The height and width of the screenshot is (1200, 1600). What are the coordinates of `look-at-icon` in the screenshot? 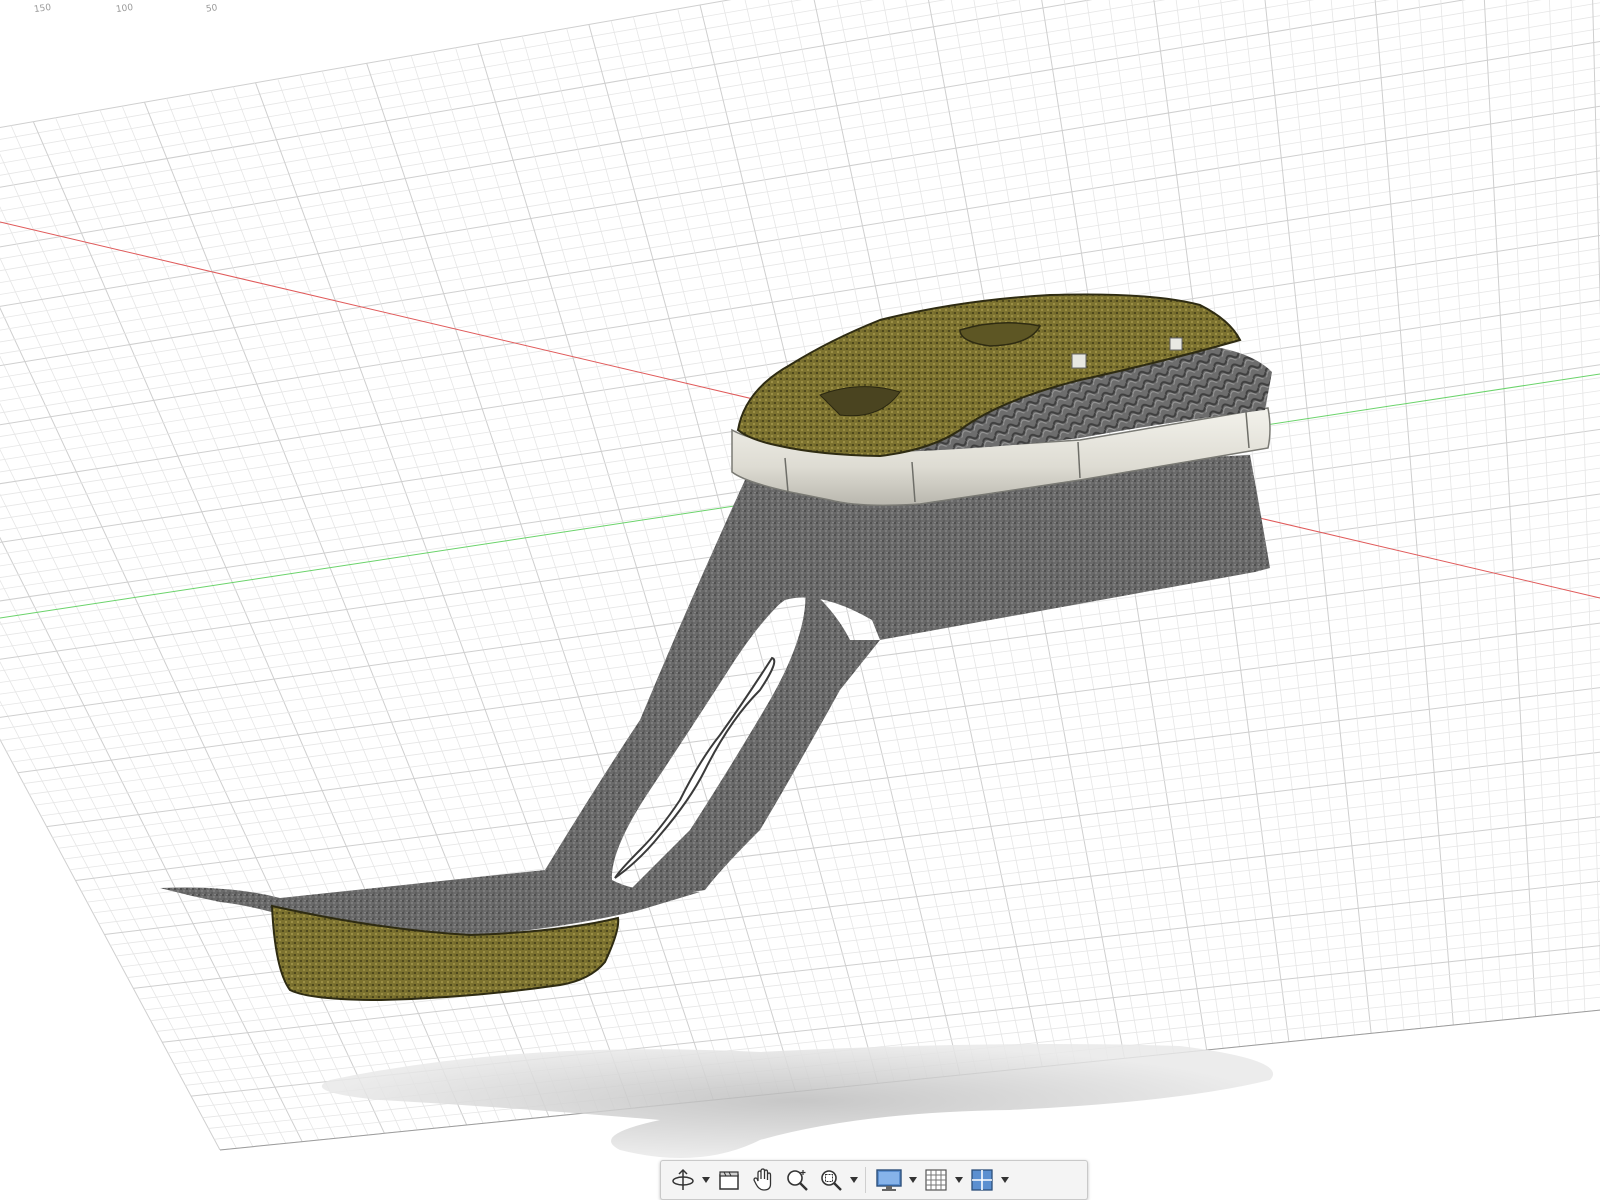 It's located at (729, 1180).